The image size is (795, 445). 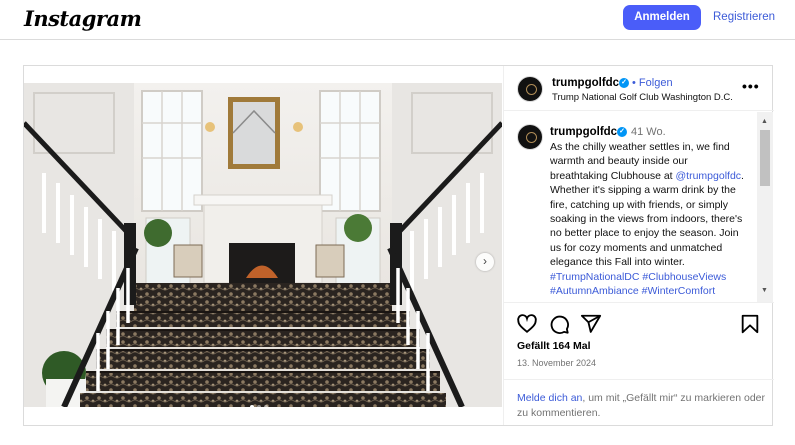 I want to click on like-count: Gefällt 164 Mal, so click(x=554, y=346).